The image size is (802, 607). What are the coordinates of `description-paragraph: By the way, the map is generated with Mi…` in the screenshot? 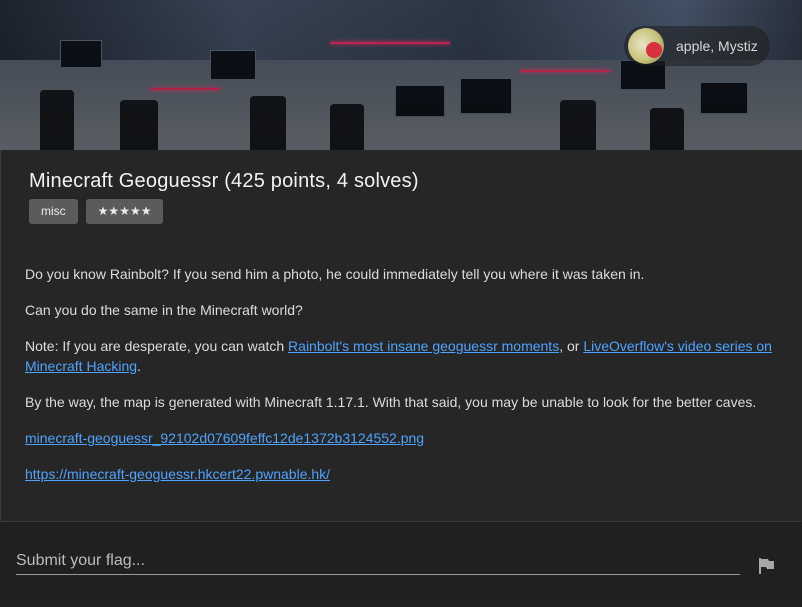 It's located at (391, 402).